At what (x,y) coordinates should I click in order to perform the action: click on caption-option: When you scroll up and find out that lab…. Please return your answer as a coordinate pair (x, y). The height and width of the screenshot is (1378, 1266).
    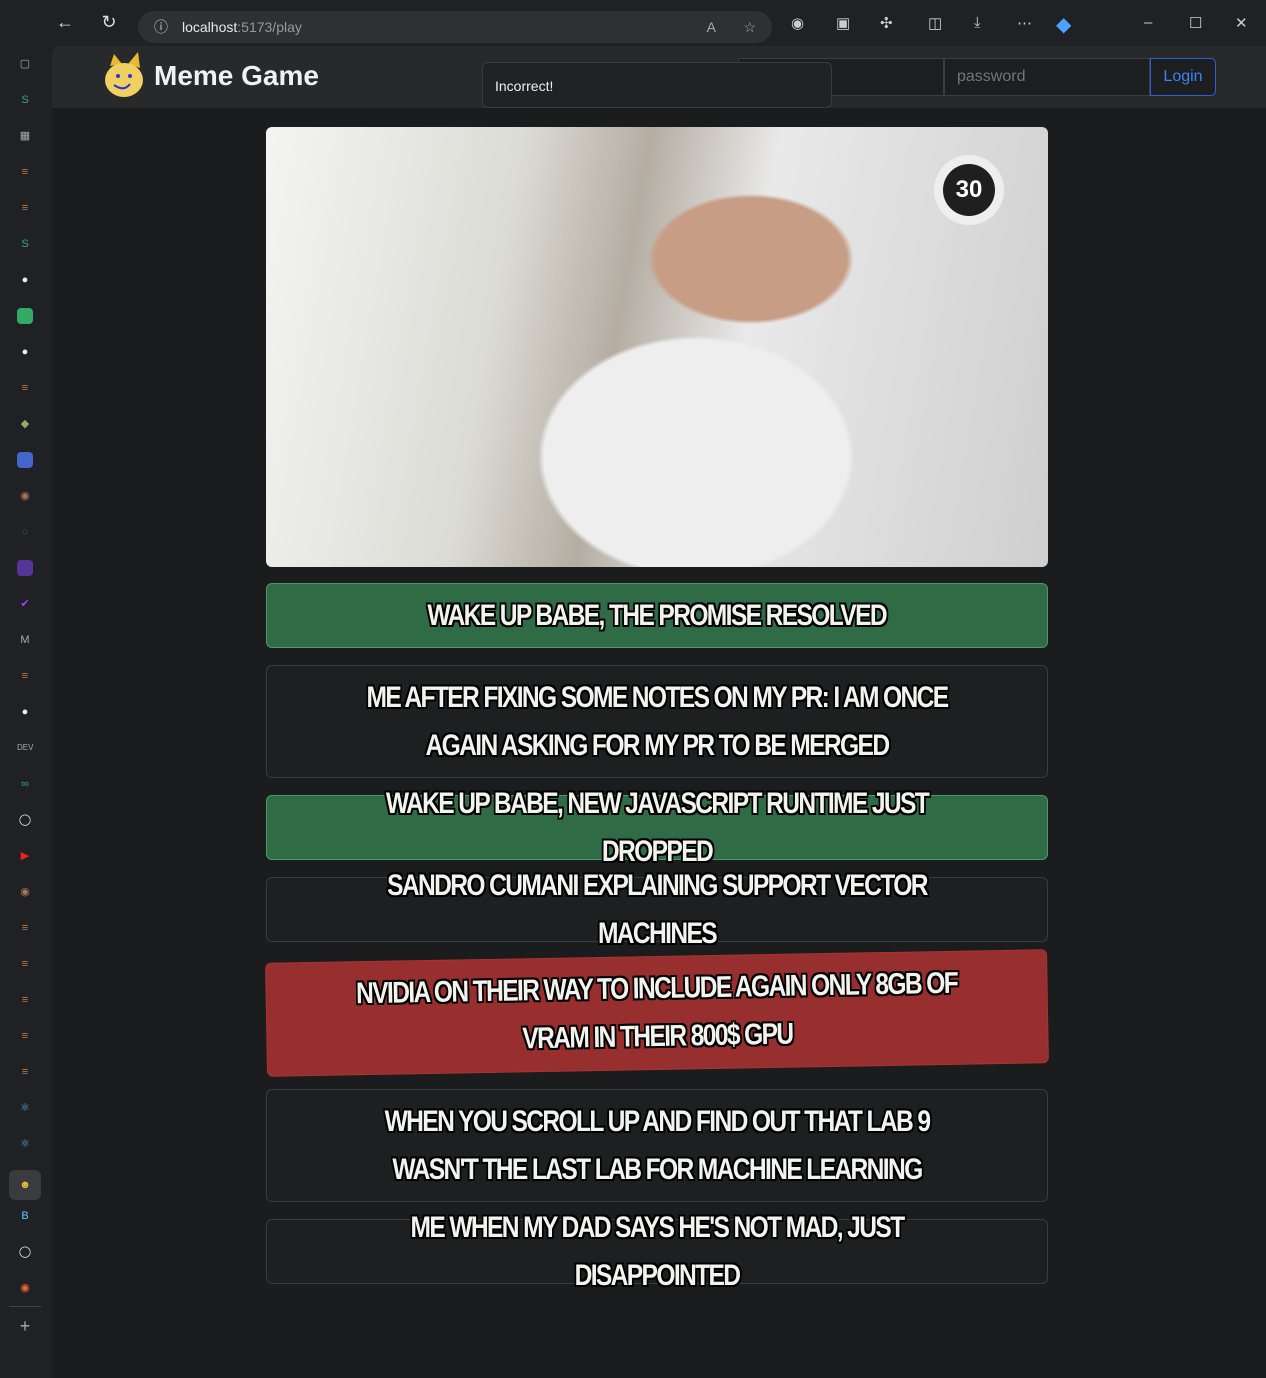
    Looking at the image, I should click on (657, 1145).